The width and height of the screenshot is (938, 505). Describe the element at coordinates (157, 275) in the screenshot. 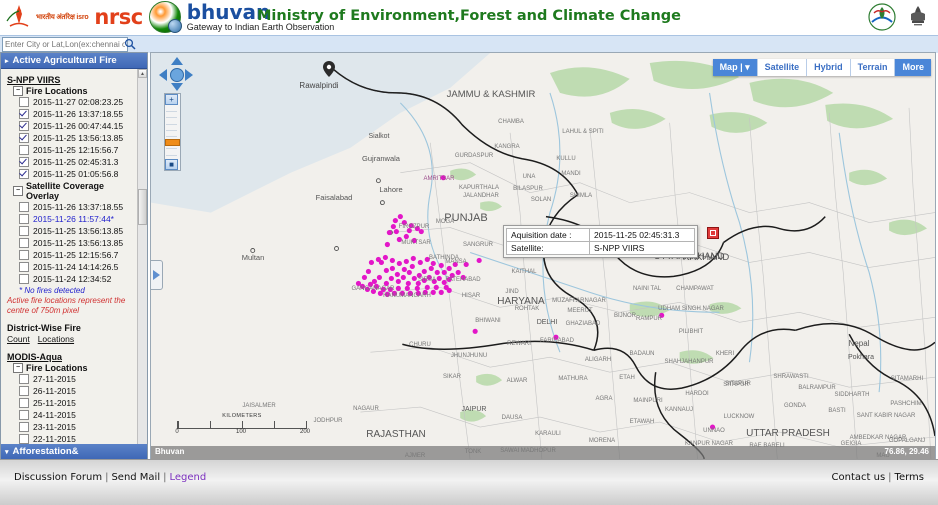

I see `panel-expander-handle` at that location.